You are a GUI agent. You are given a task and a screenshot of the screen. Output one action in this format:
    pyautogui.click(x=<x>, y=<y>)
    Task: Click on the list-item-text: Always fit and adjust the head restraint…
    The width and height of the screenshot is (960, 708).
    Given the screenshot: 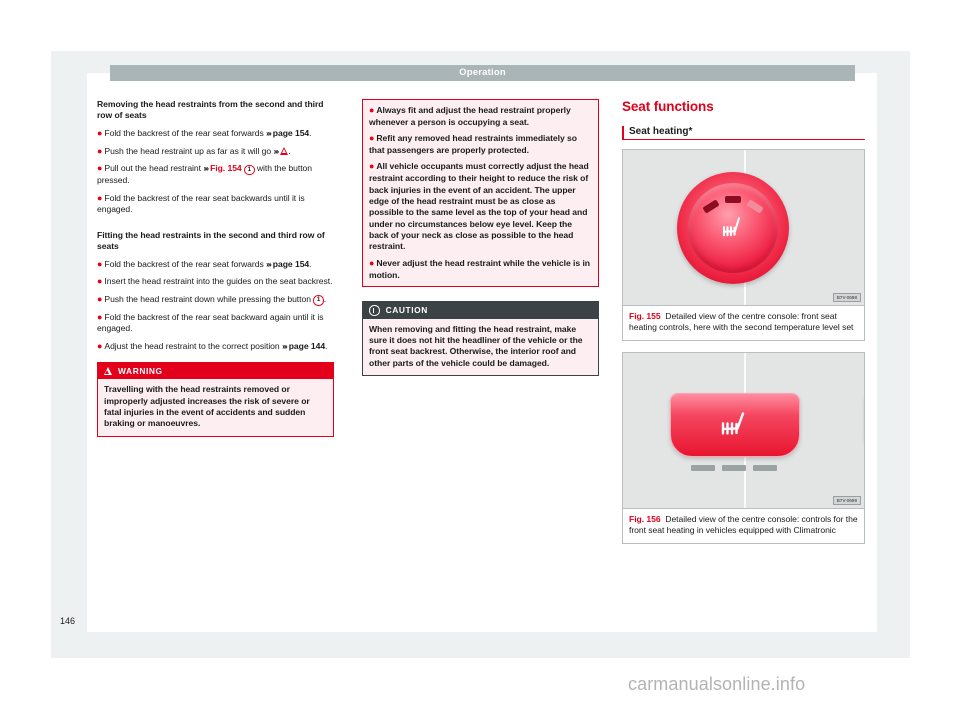 What is the action you would take?
    pyautogui.click(x=470, y=116)
    